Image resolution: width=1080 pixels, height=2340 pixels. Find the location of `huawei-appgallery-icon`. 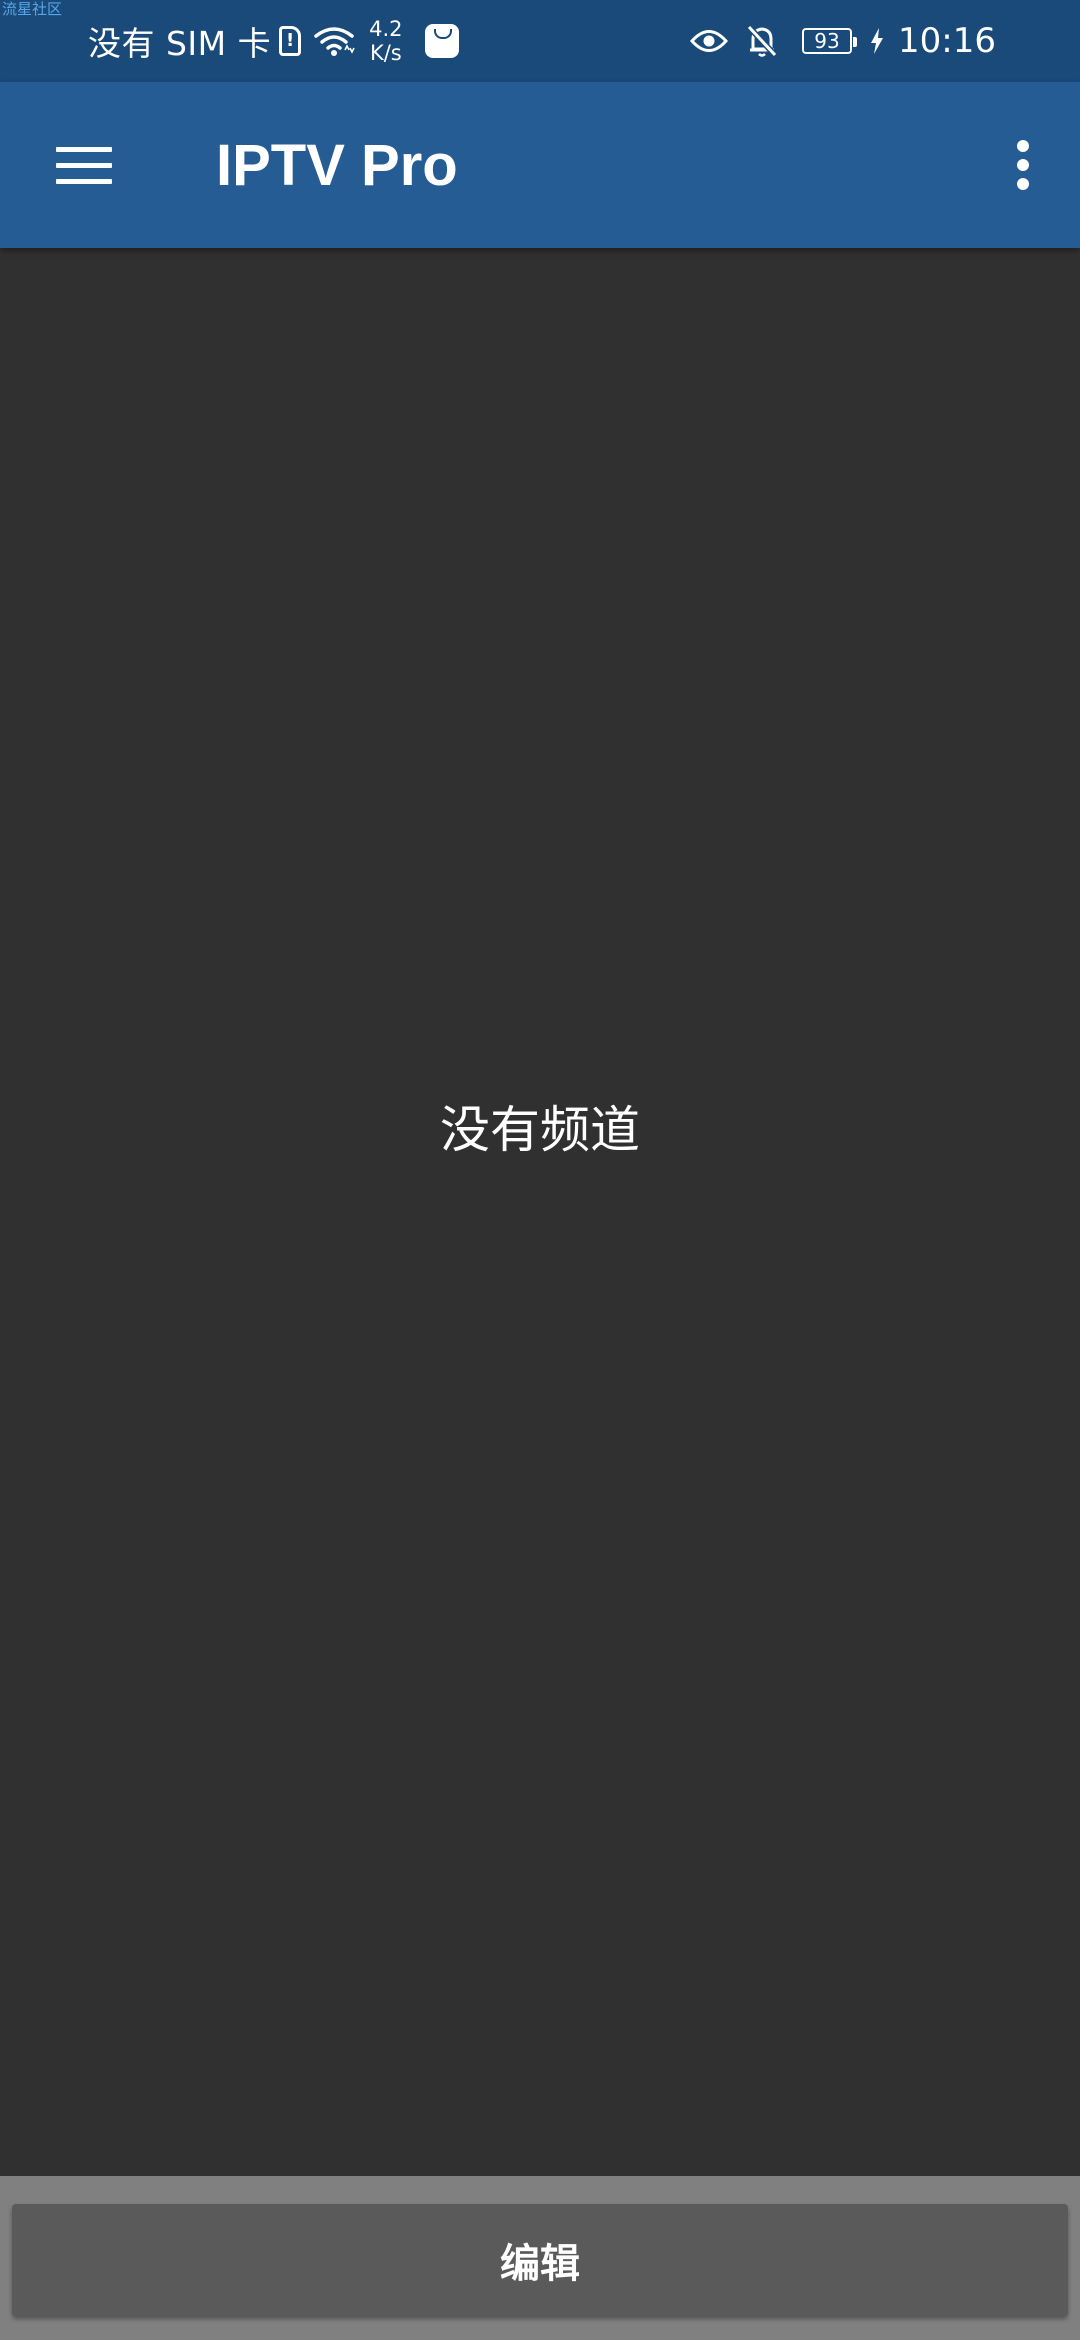

huawei-appgallery-icon is located at coordinates (441, 41).